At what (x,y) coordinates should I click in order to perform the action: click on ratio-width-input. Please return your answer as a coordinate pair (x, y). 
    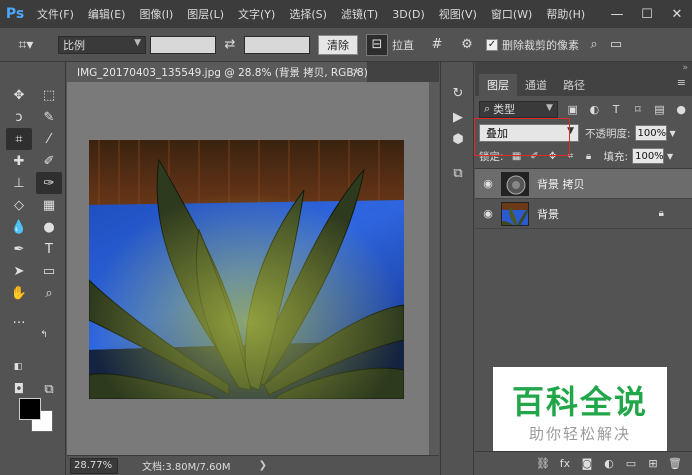
    Looking at the image, I should click on (183, 44).